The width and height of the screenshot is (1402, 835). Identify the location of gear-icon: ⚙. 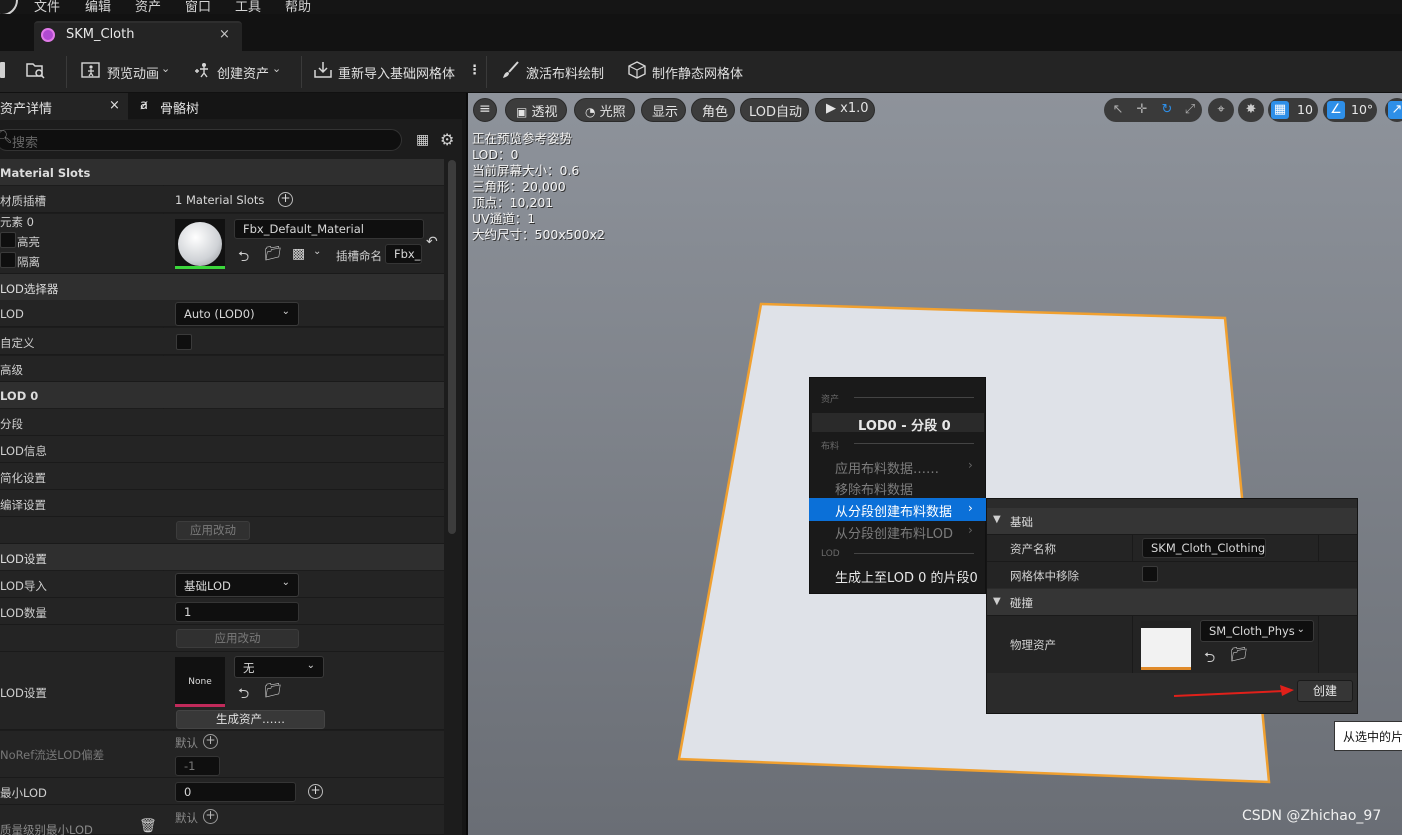
(447, 139).